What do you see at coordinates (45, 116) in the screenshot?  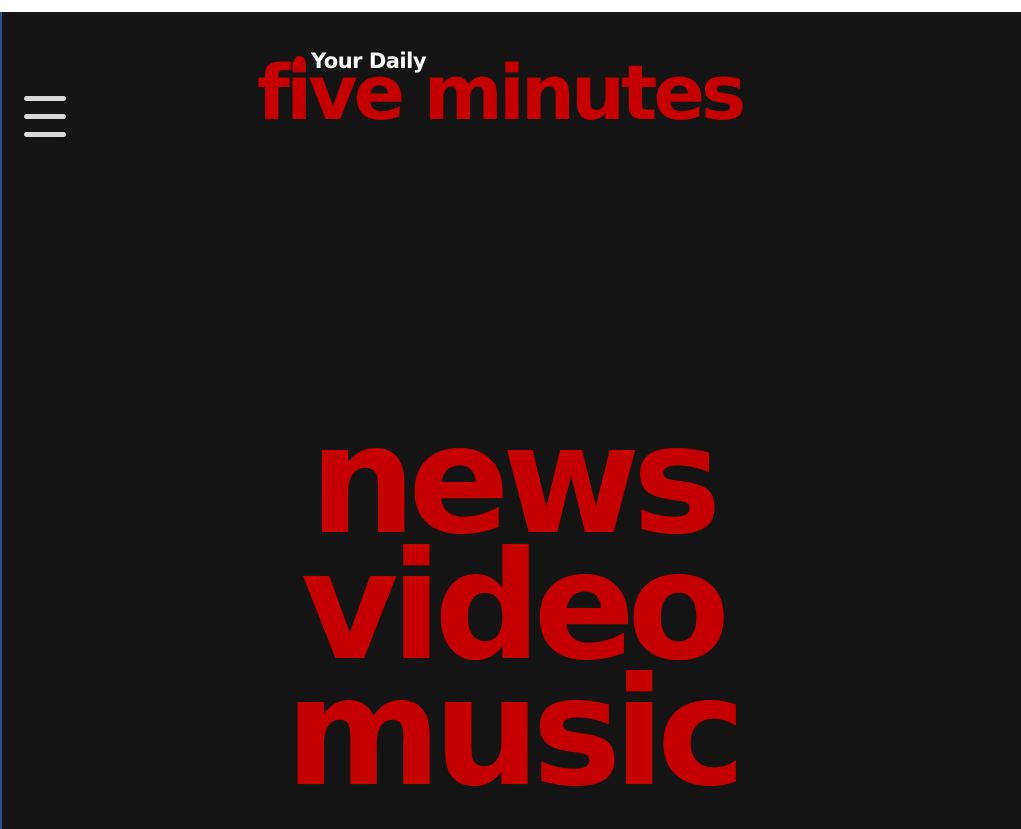 I see `menu-bar-middle` at bounding box center [45, 116].